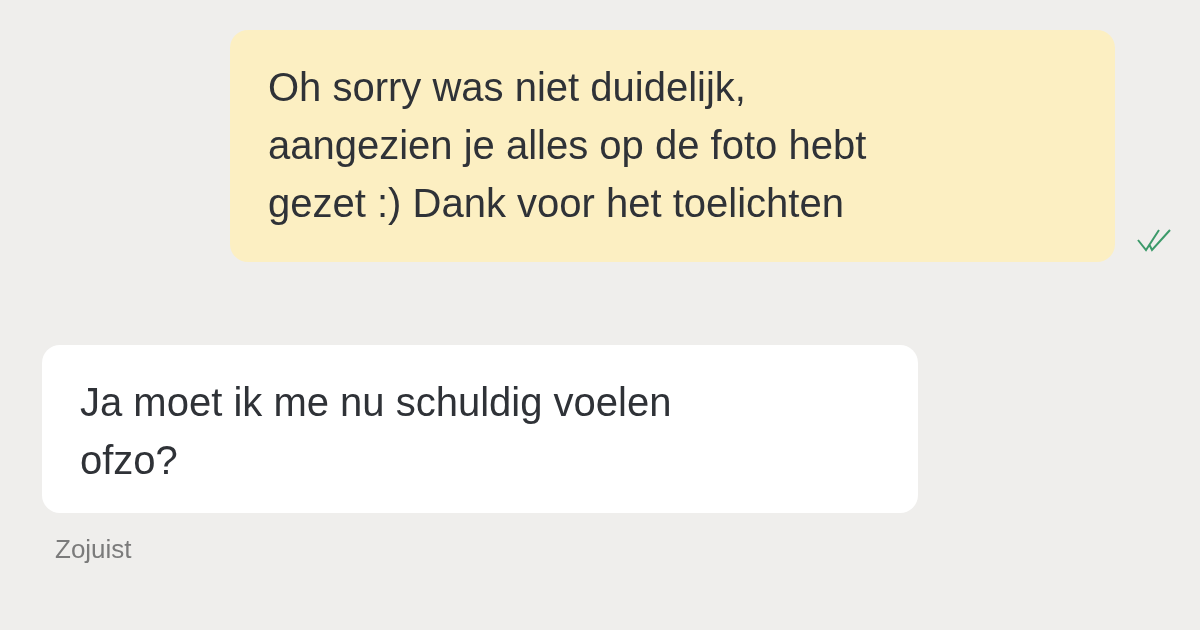  What do you see at coordinates (94, 549) in the screenshot?
I see `timestamp: Zojuist` at bounding box center [94, 549].